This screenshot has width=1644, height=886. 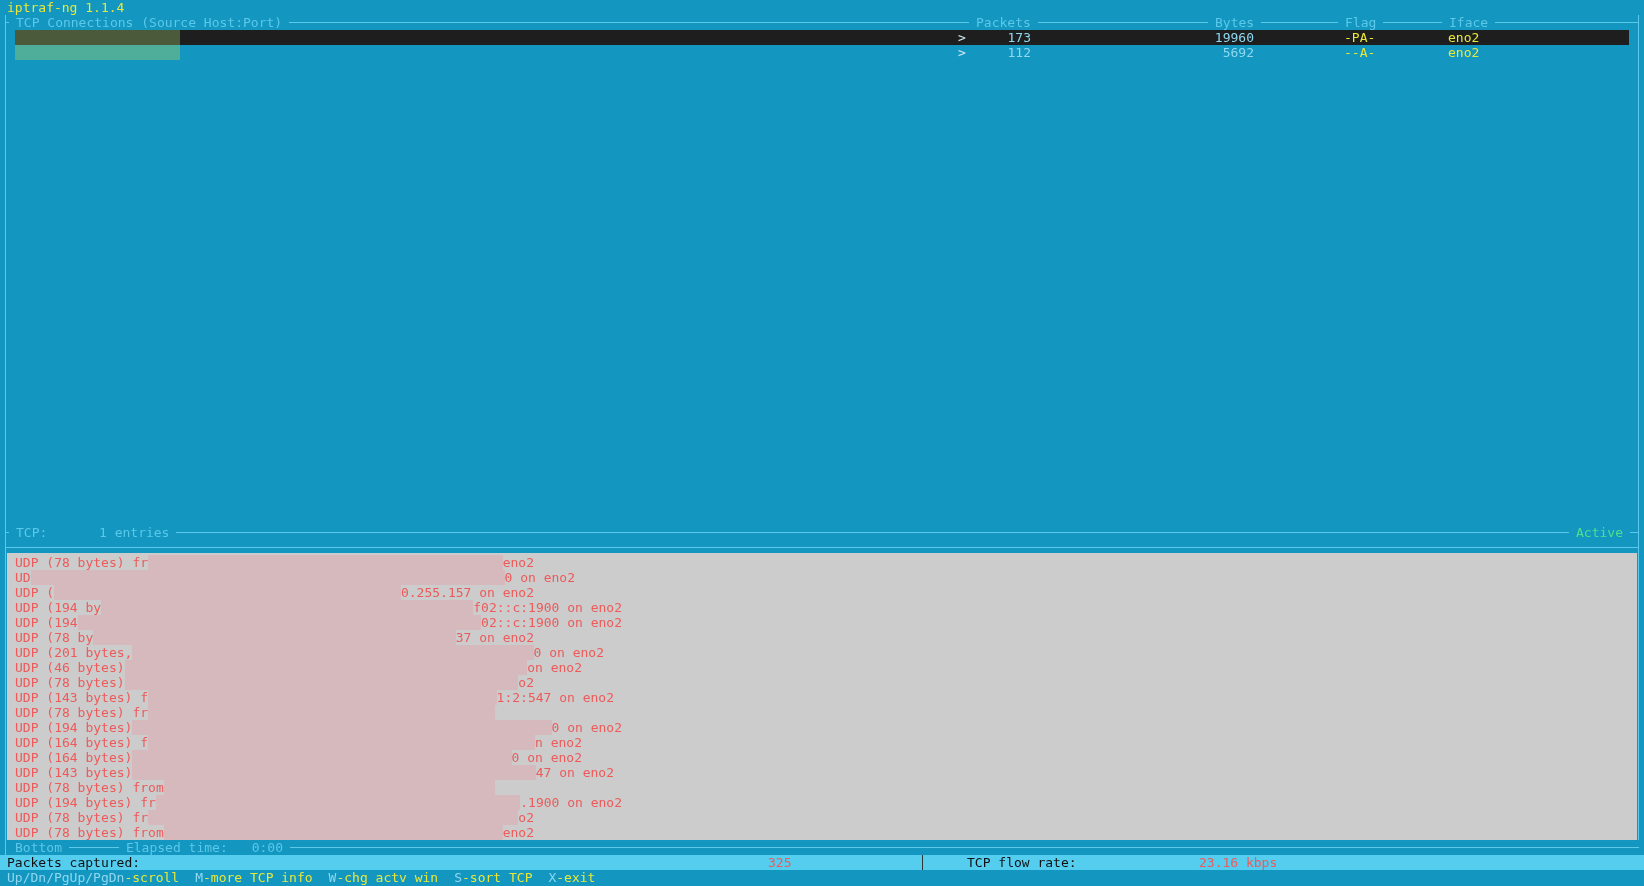 I want to click on column-header: Bytes, so click(x=1235, y=22).